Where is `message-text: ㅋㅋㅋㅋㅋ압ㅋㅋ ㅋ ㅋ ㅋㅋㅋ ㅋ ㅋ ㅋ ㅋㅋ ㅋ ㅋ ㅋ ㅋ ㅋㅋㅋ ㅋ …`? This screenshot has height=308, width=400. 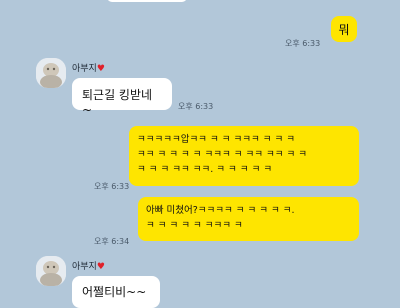
message-text: ㅋㅋㅋㅋㅋ압ㅋㅋ ㅋ ㅋ ㅋㅋㅋ ㅋ ㅋ ㅋ ㅋㅋ ㅋ ㅋ ㅋ ㅋ ㅋㅋㅋ ㅋ … is located at coordinates (222, 154).